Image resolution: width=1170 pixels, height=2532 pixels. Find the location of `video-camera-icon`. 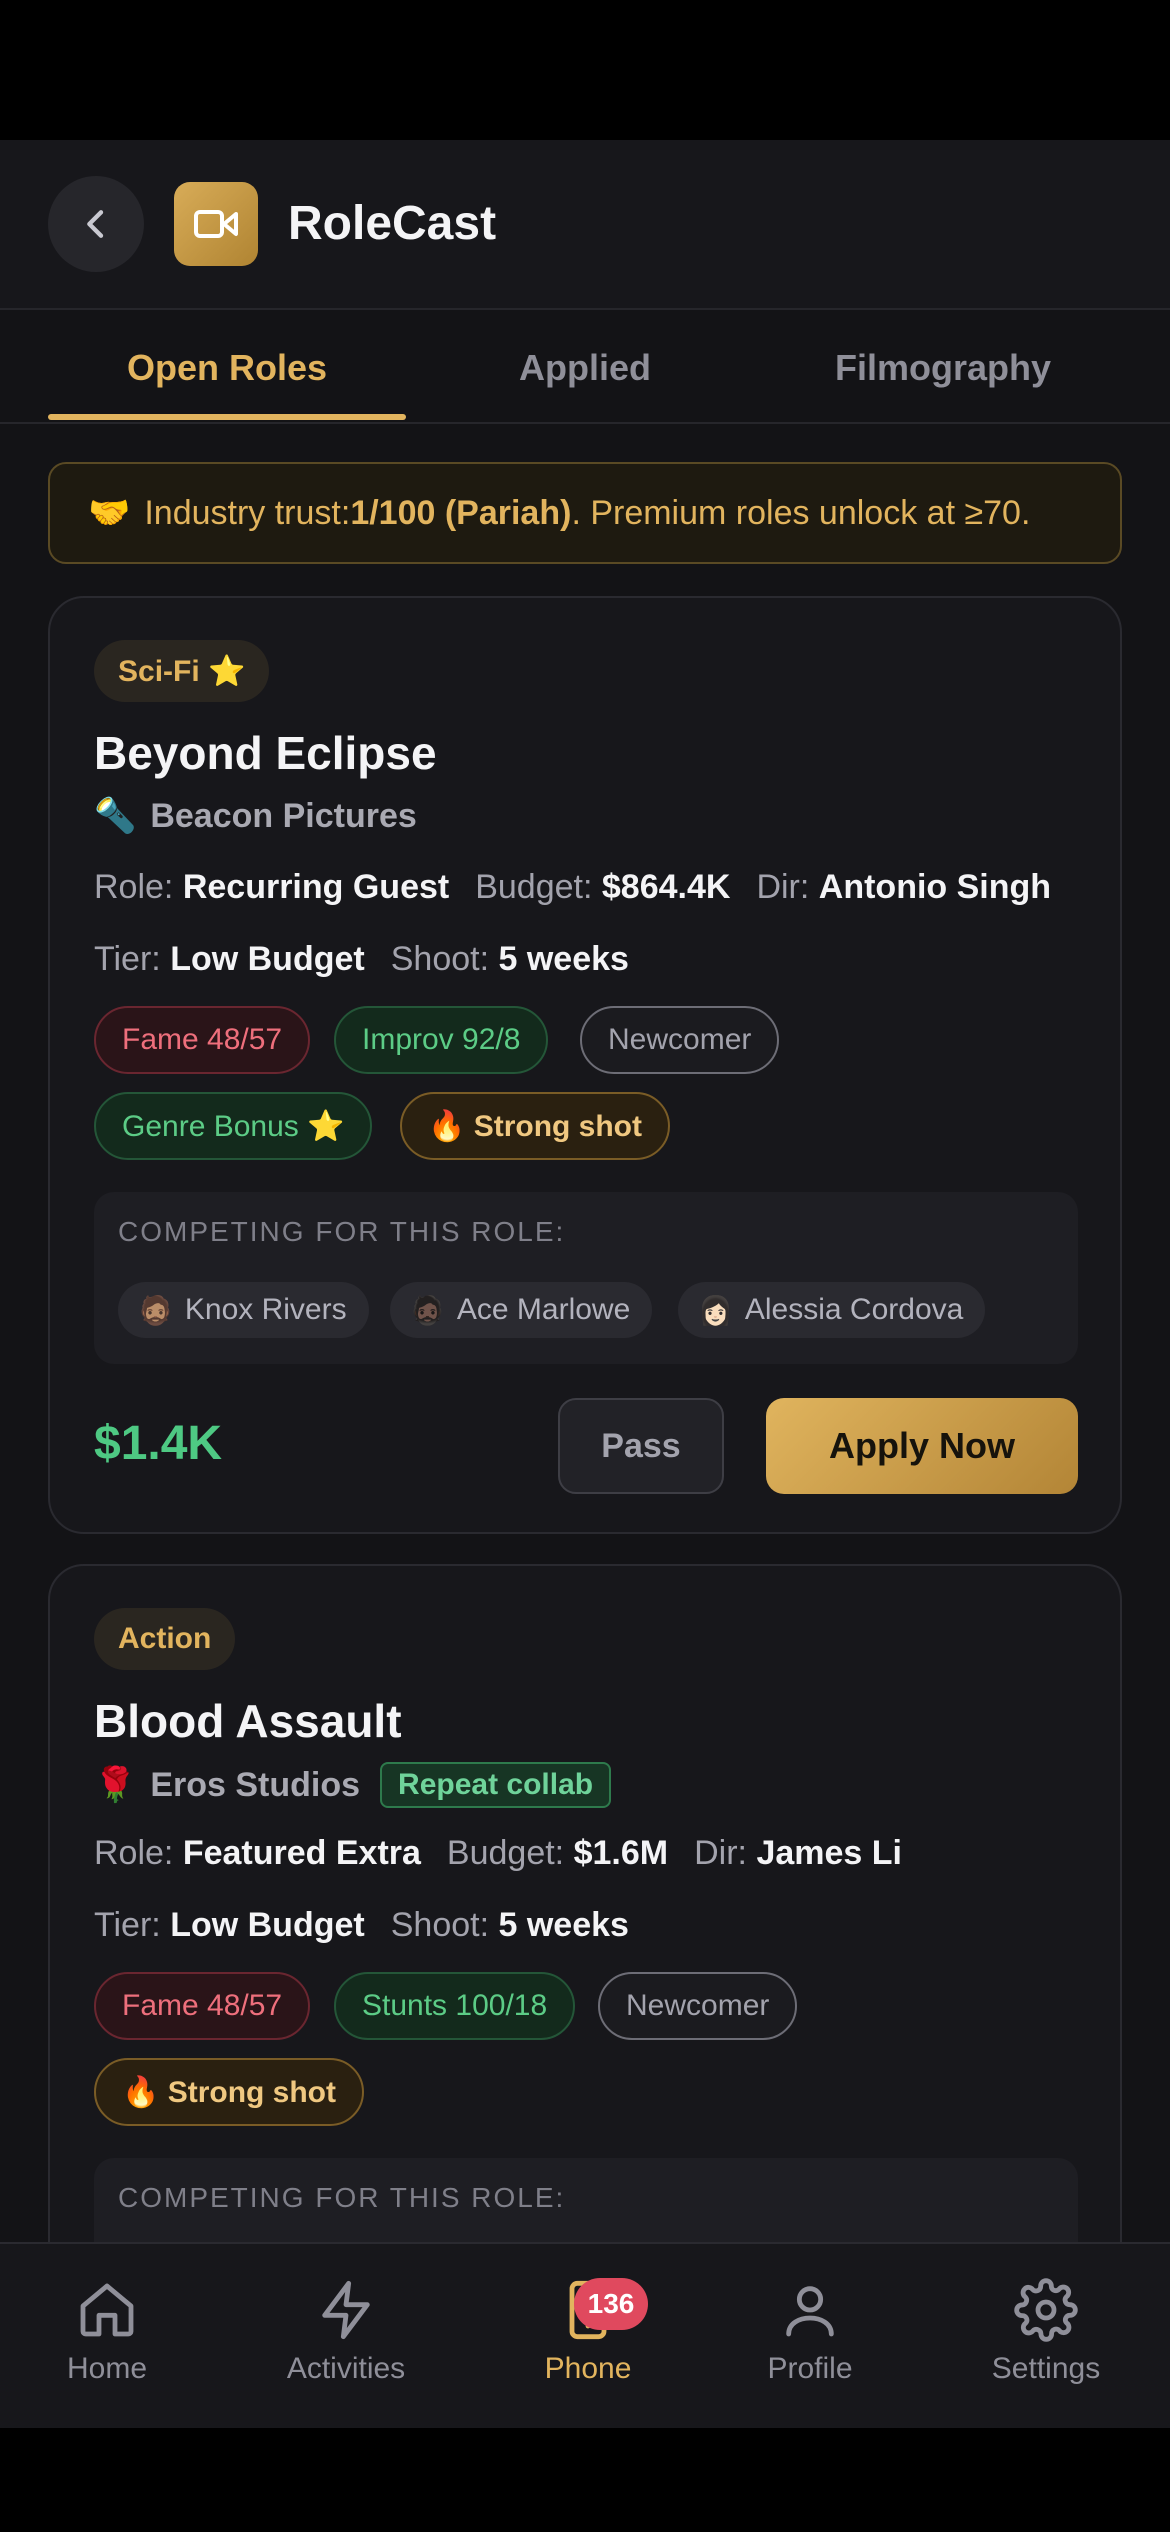

video-camera-icon is located at coordinates (216, 224).